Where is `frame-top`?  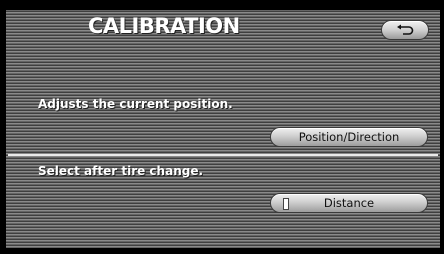
frame-top is located at coordinates (222, 5).